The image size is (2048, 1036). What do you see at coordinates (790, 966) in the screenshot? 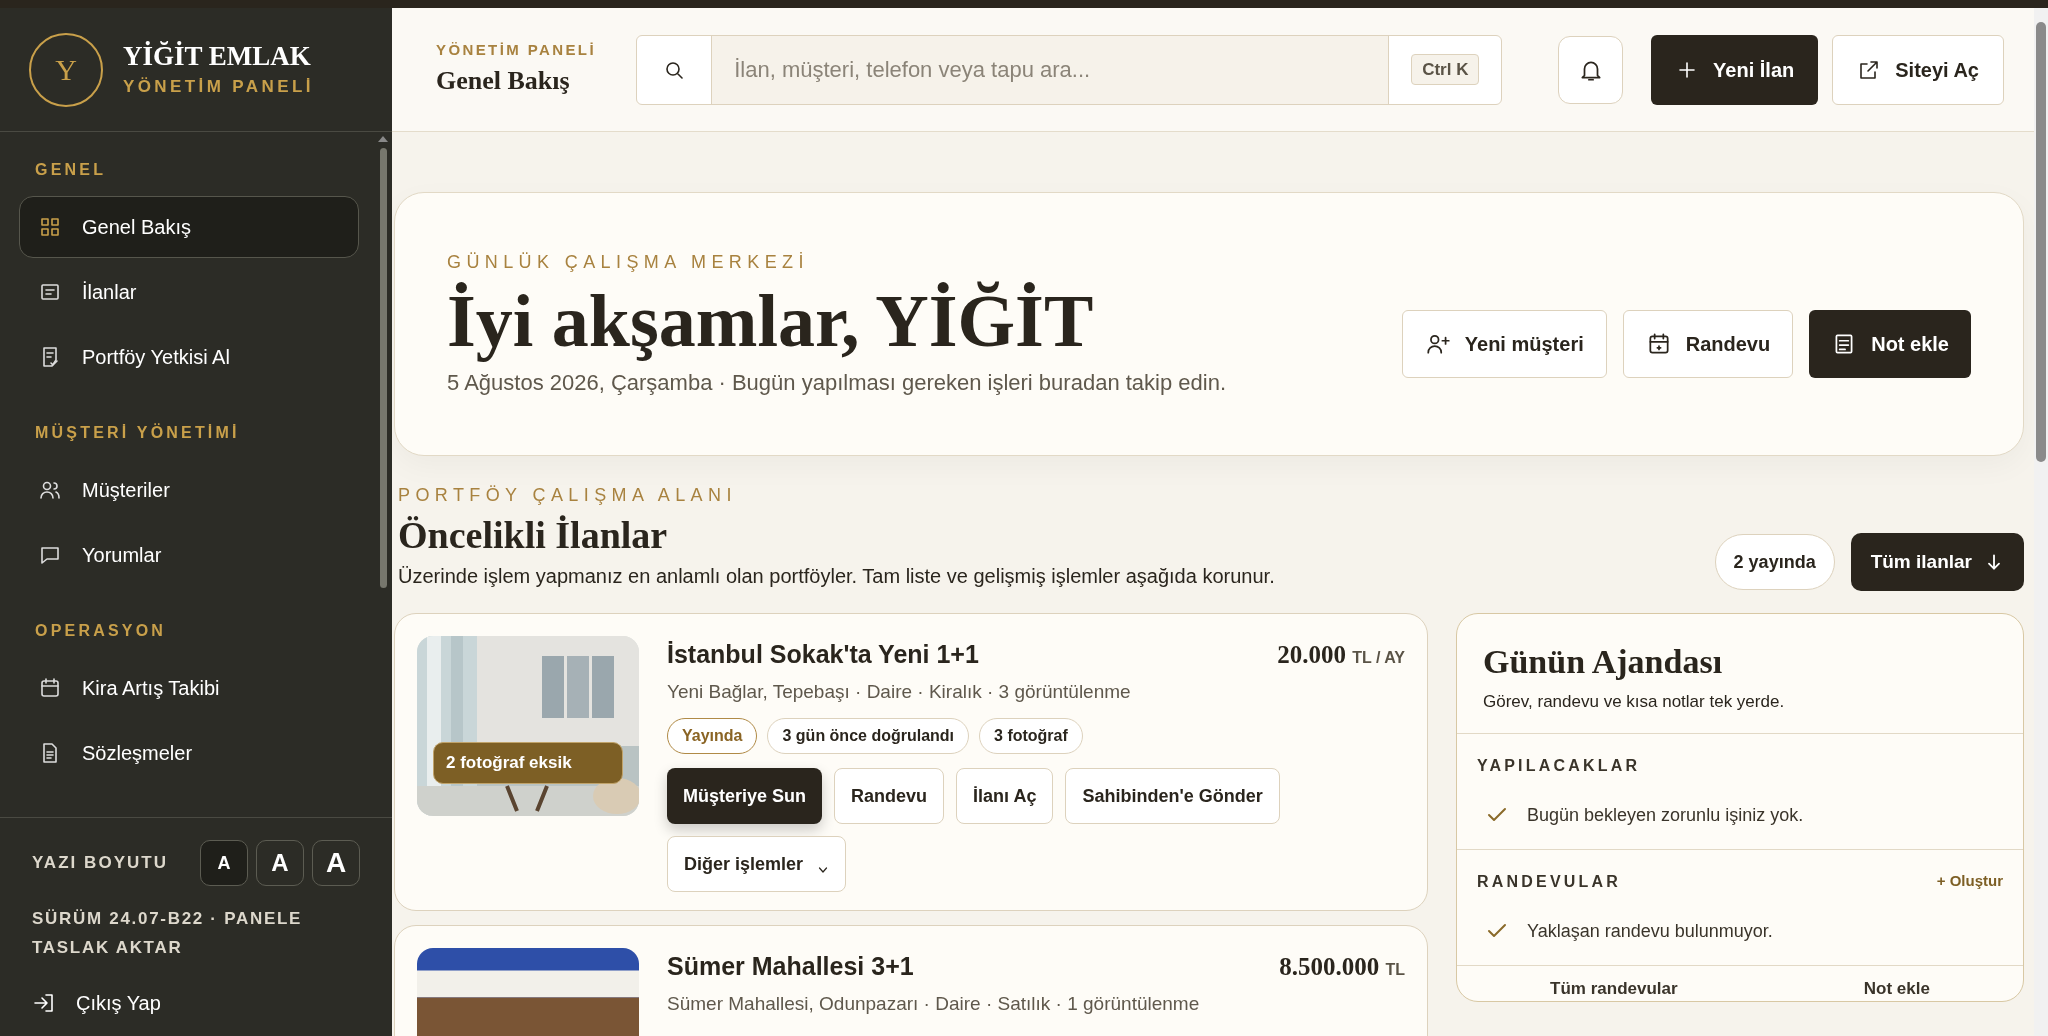
I see `listing-title: Sümer Mahallesi 3+1` at bounding box center [790, 966].